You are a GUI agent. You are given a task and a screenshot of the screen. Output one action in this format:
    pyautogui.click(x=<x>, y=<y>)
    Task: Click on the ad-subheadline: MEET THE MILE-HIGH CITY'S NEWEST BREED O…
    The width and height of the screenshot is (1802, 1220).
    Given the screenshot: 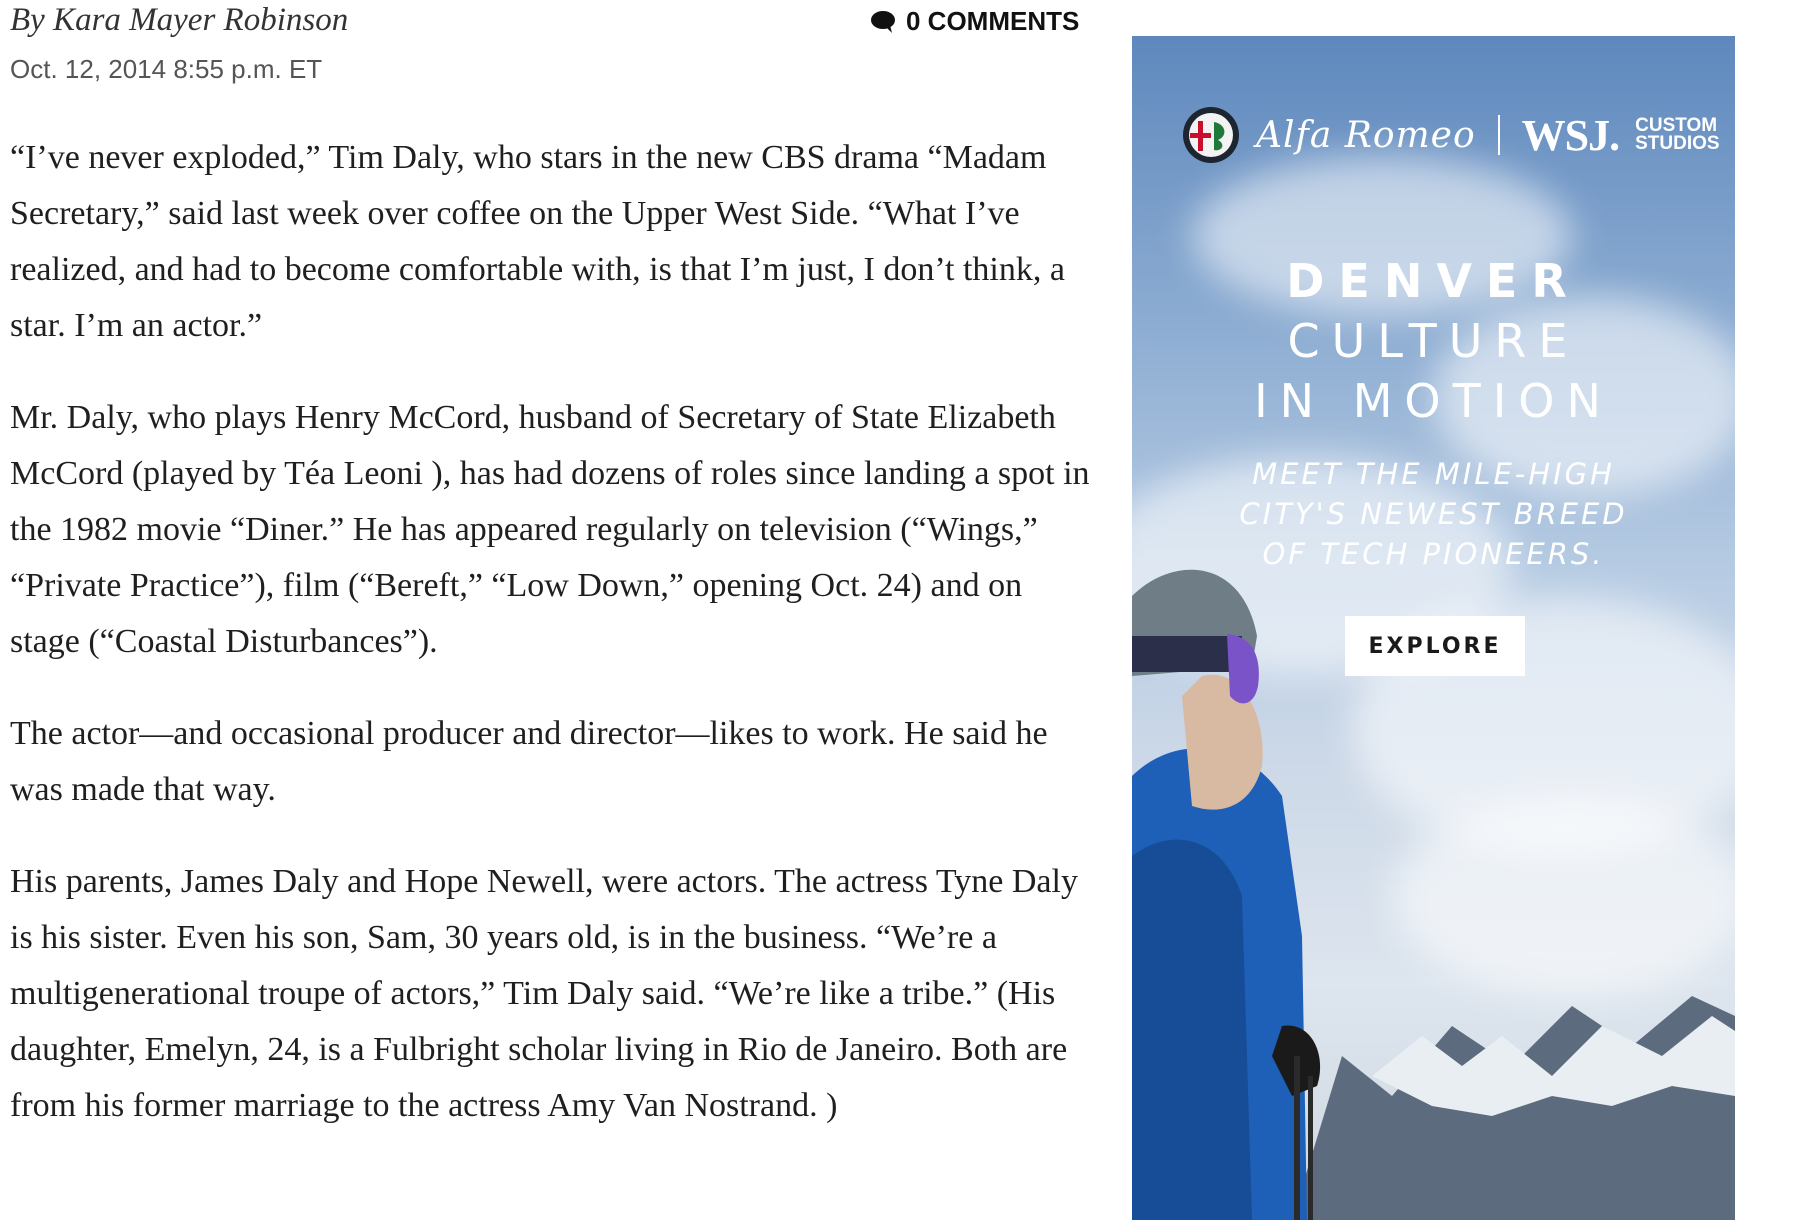 What is the action you would take?
    pyautogui.click(x=1433, y=514)
    